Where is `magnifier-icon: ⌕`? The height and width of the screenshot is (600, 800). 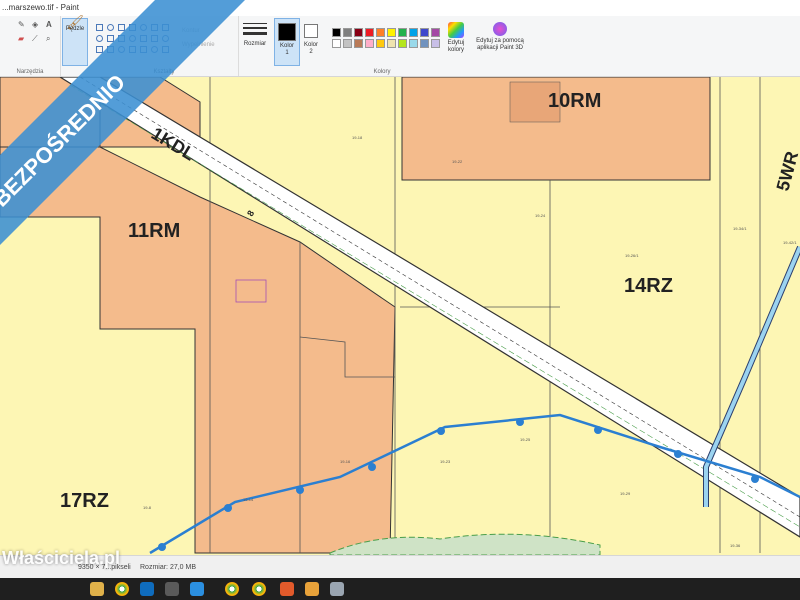 magnifier-icon: ⌕ is located at coordinates (48, 39).